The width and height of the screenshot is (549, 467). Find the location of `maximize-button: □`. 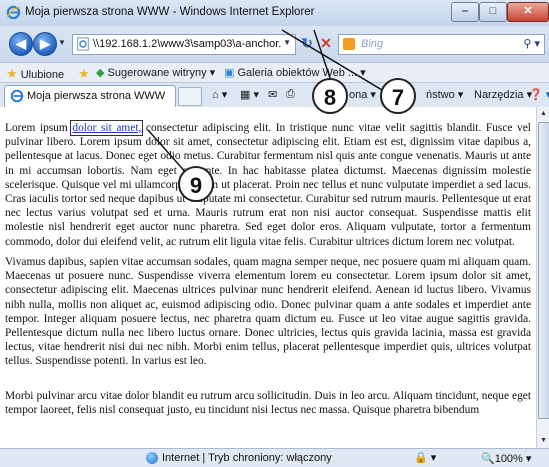

maximize-button: □ is located at coordinates (493, 12).